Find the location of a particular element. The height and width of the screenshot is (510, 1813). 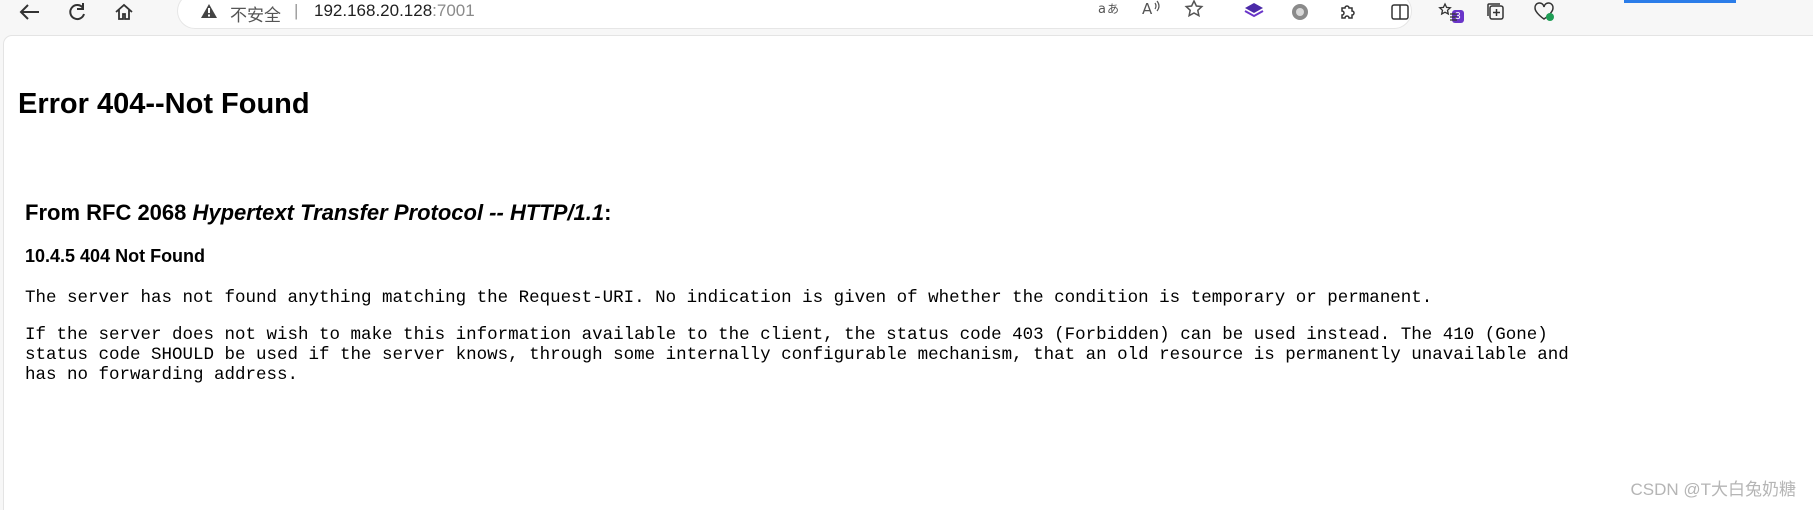

extension-icon is located at coordinates (1254, 12).